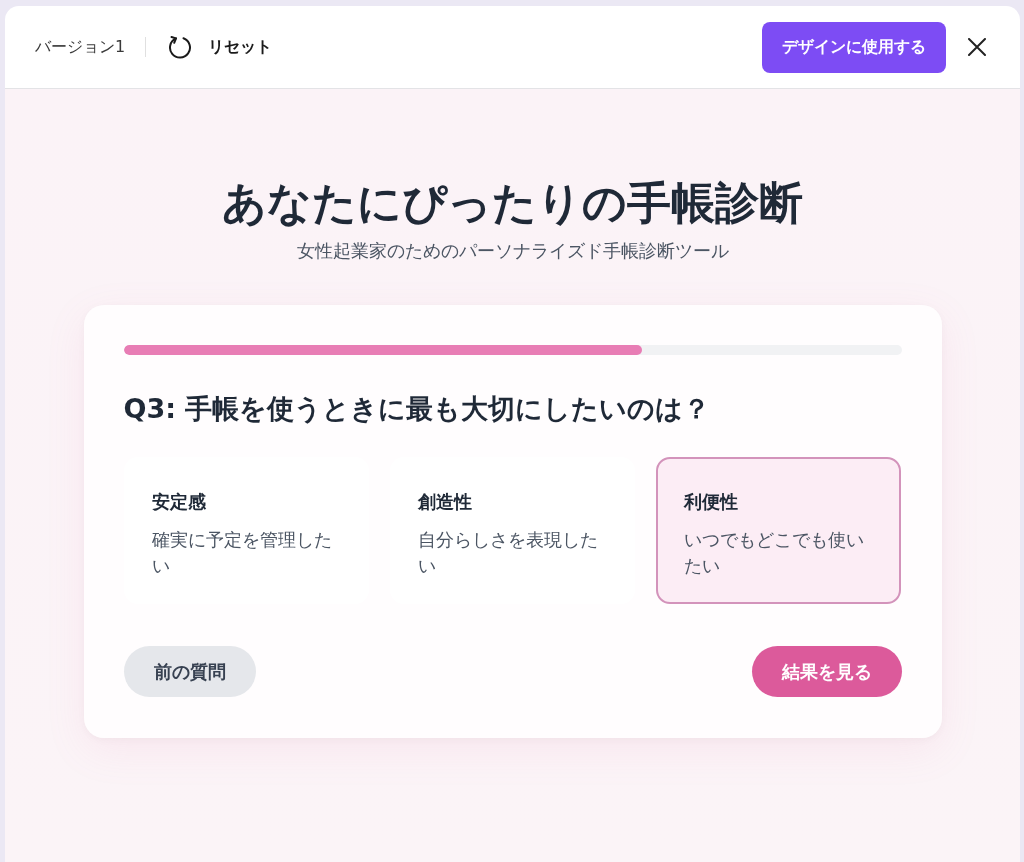  What do you see at coordinates (242, 553) in the screenshot?
I see `option-description: 確実に予定を管理したい` at bounding box center [242, 553].